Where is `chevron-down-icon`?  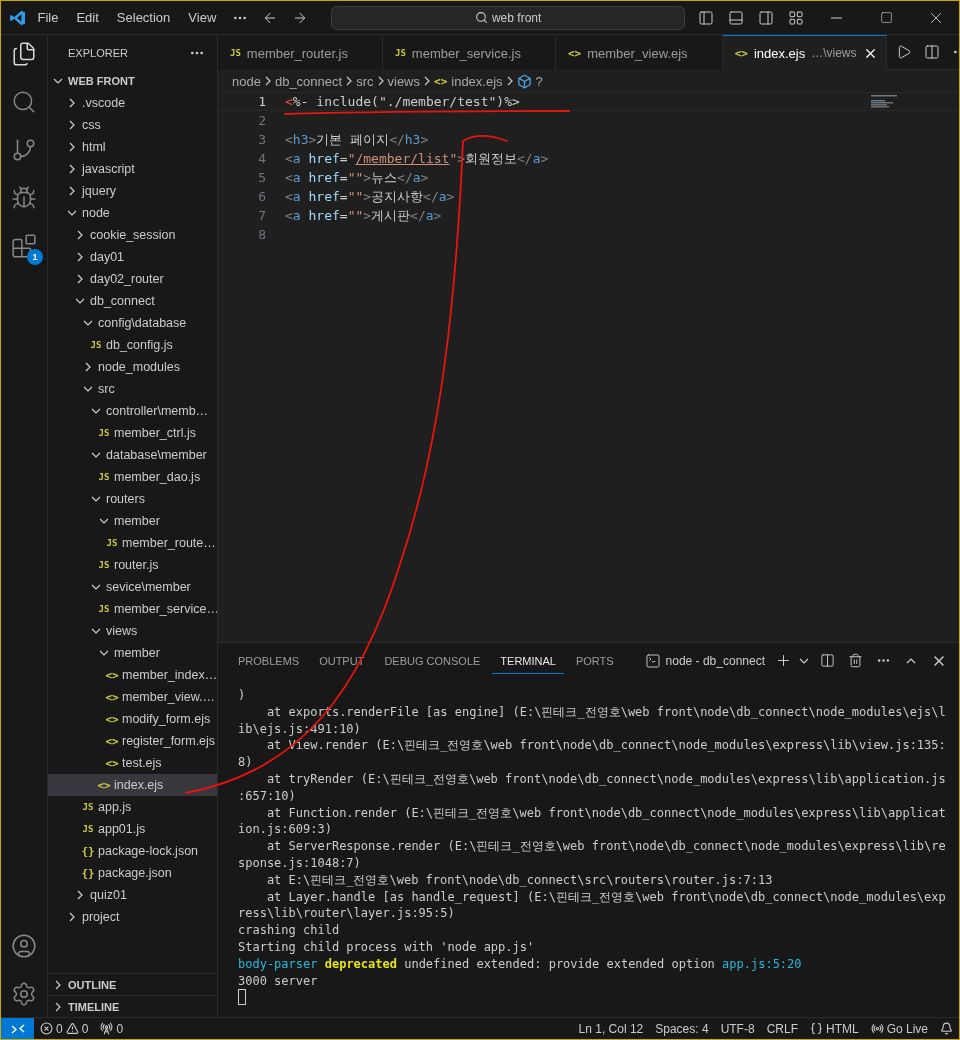 chevron-down-icon is located at coordinates (804, 660).